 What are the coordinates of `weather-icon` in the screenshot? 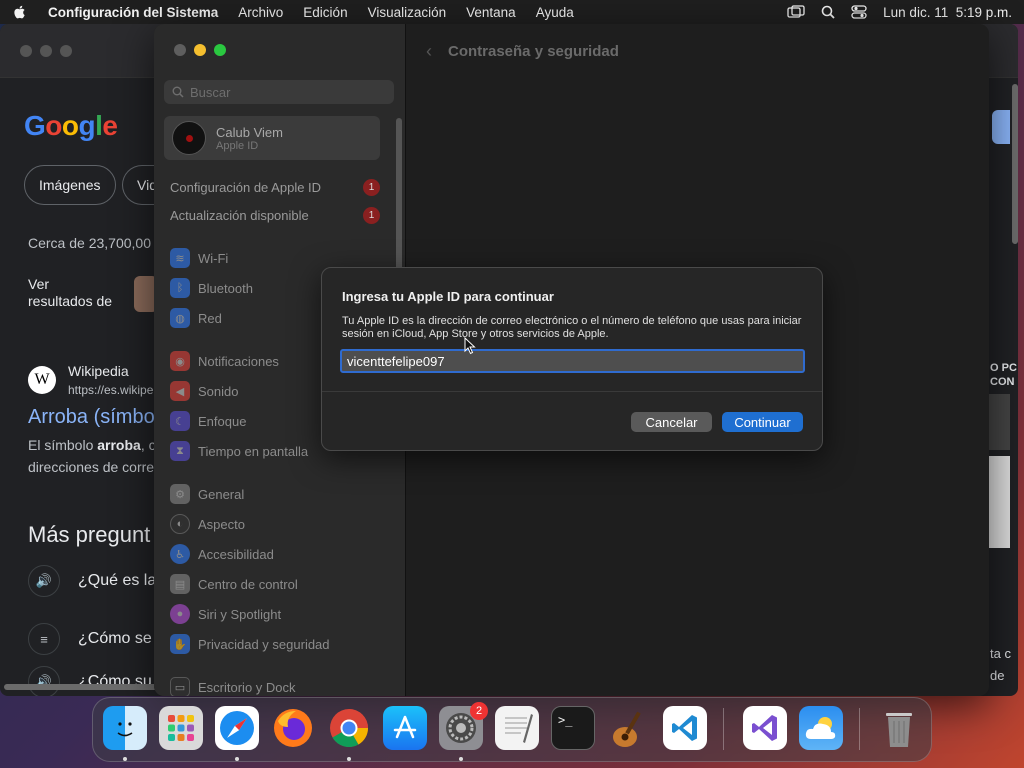 It's located at (821, 728).